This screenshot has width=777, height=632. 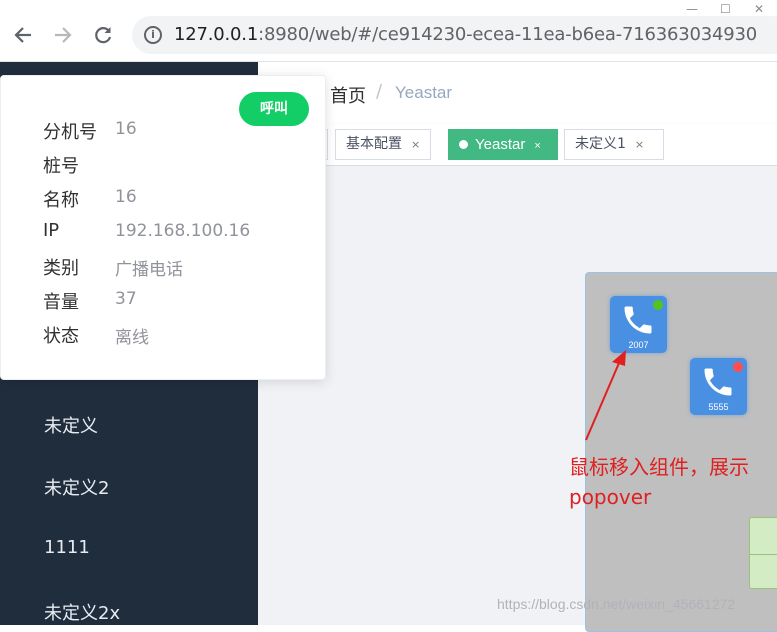 What do you see at coordinates (610, 497) in the screenshot?
I see `annotation-line-2: popover` at bounding box center [610, 497].